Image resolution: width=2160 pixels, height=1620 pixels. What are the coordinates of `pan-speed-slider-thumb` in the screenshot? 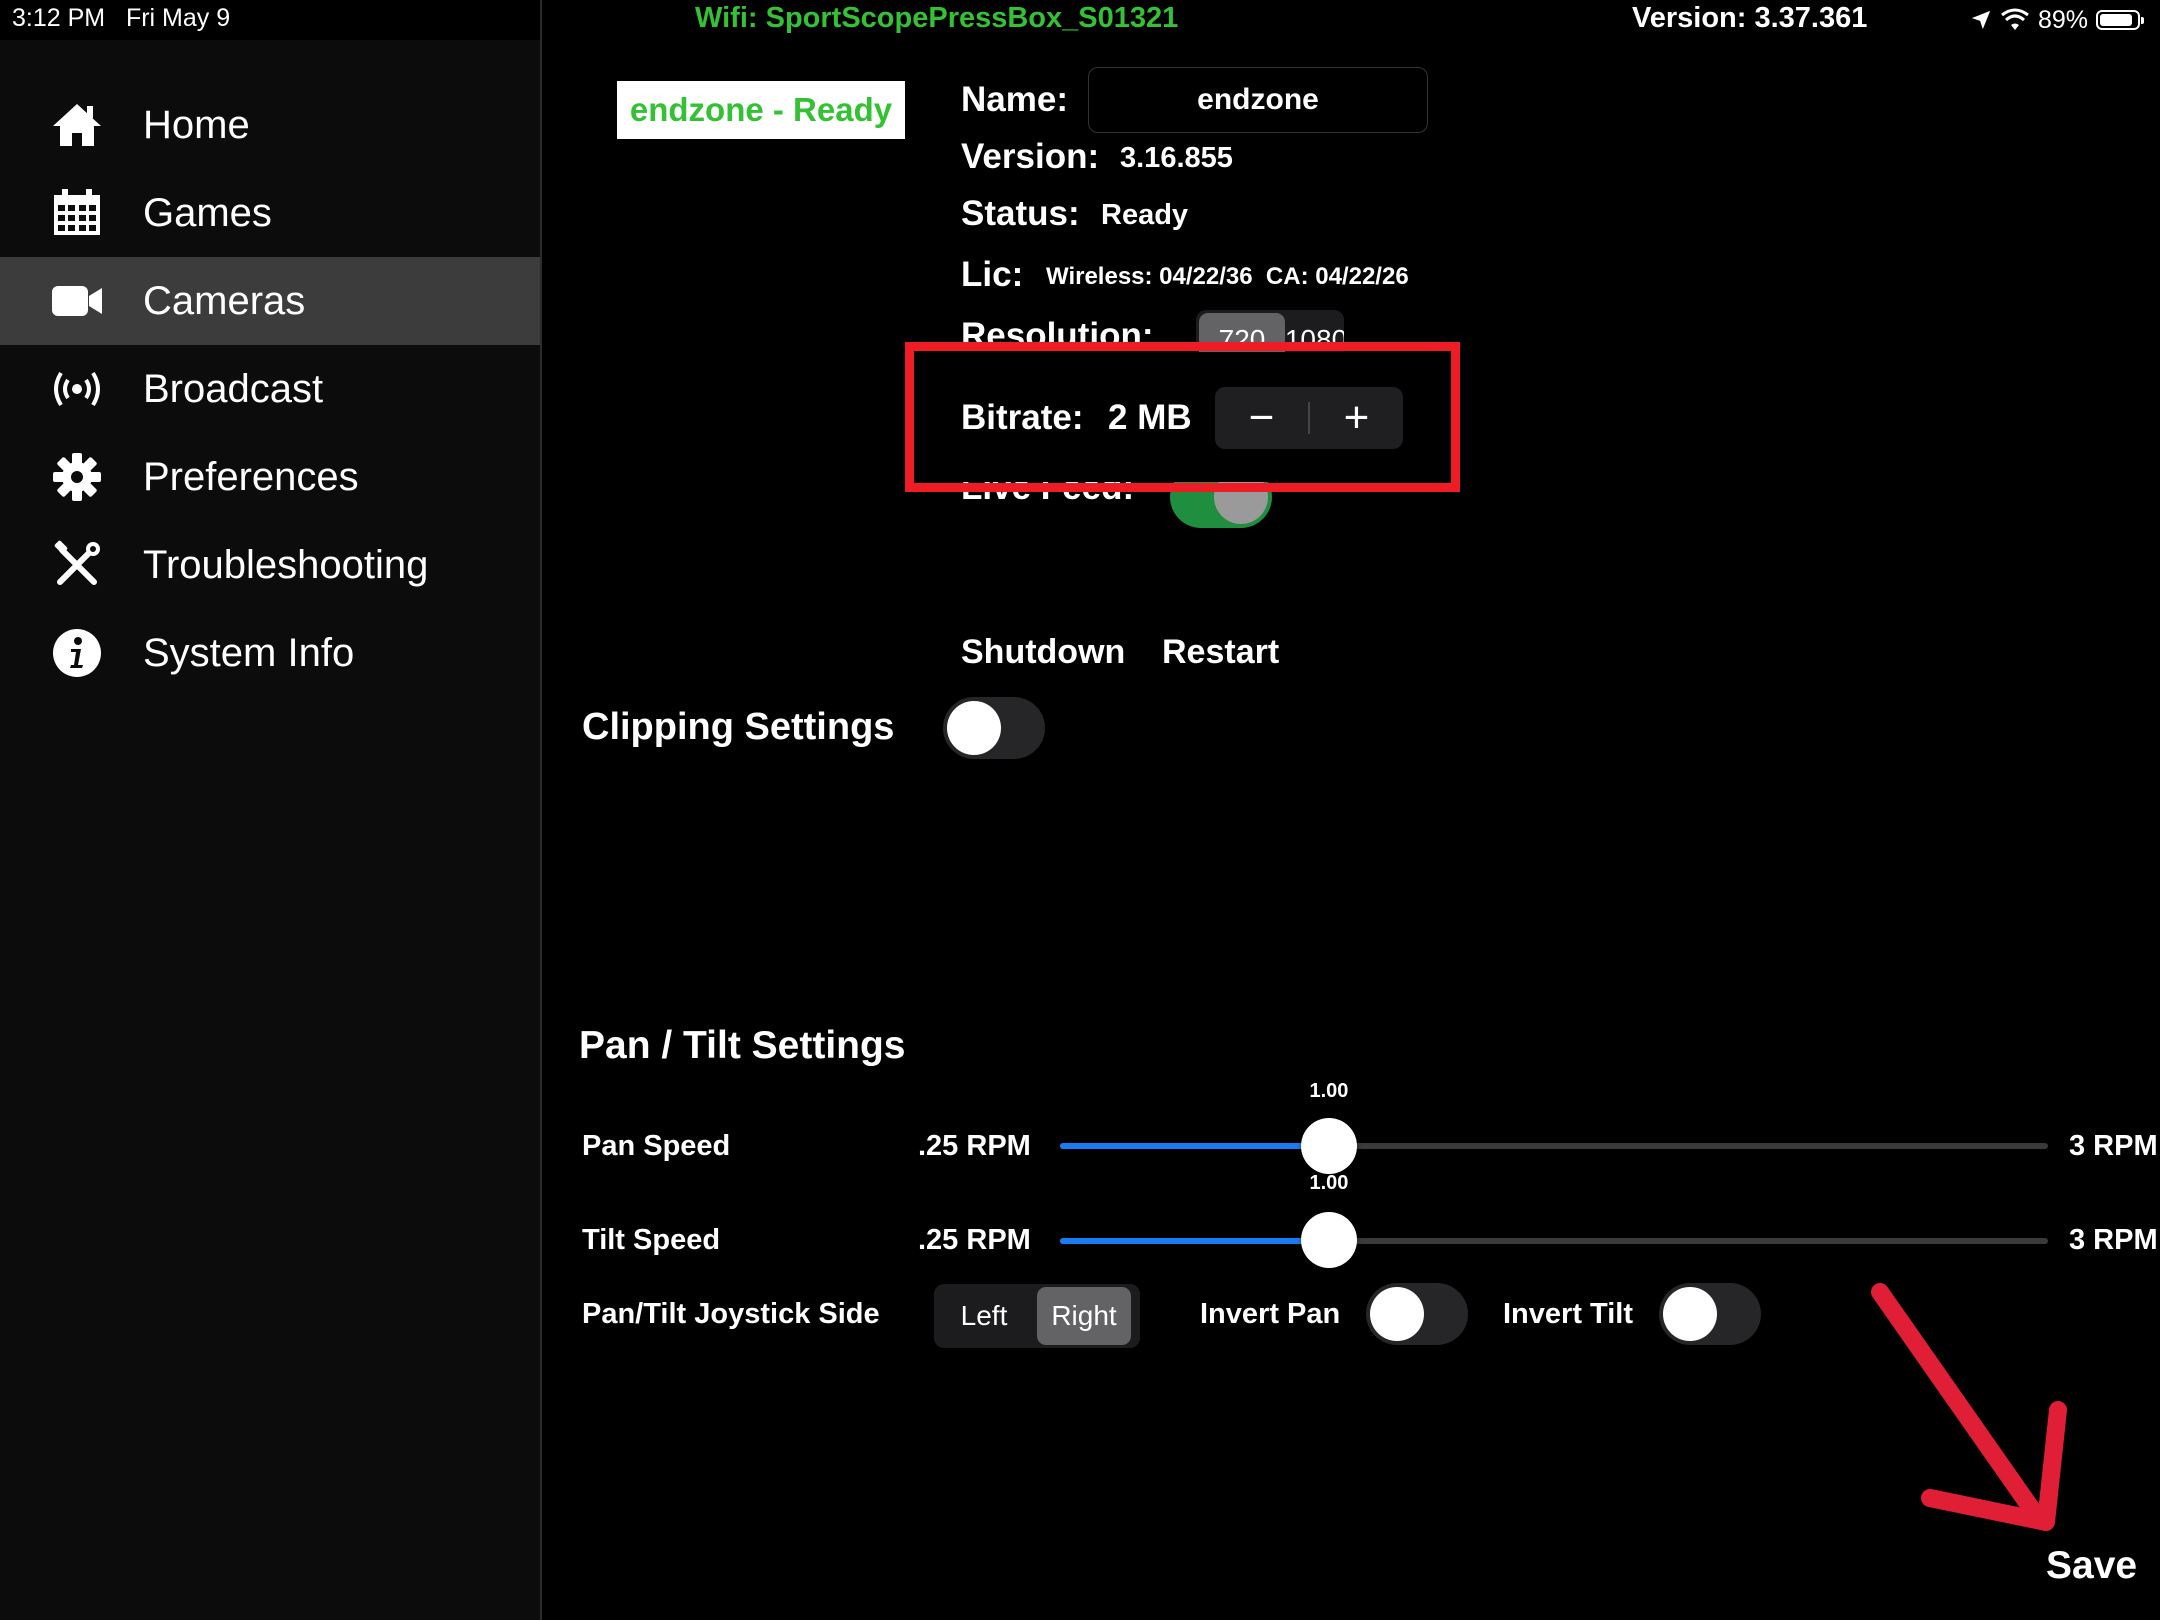 It's located at (1329, 1146).